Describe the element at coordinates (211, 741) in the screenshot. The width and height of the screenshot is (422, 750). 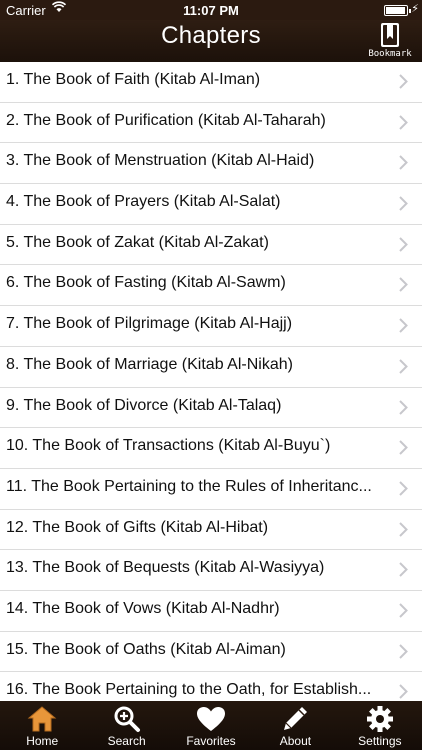
I see `tab-label: Favorites` at that location.